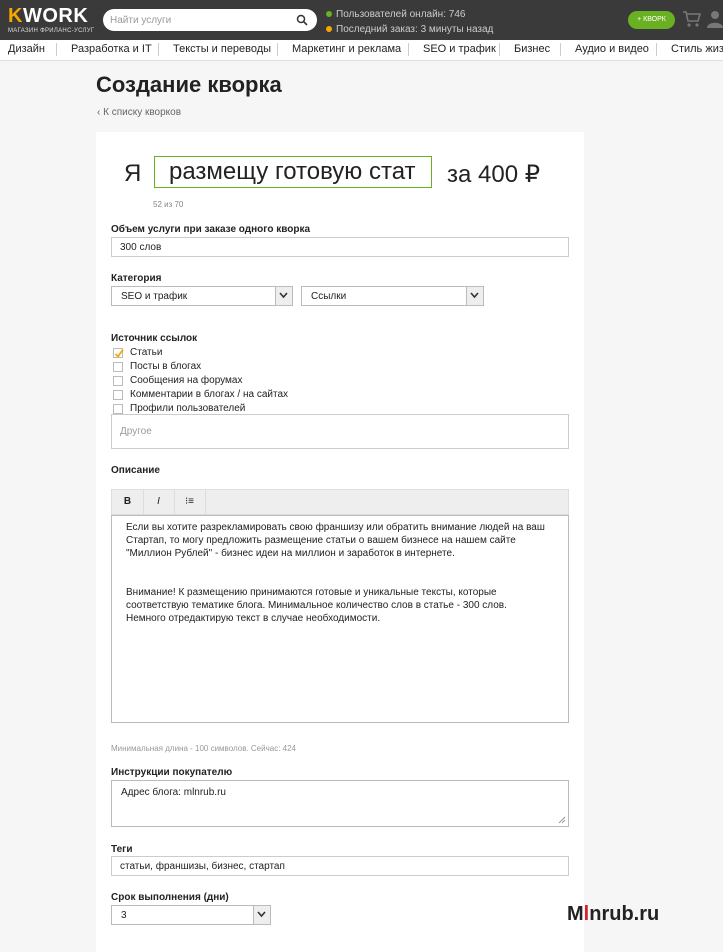 This screenshot has width=723, height=952. I want to click on online-dot-icon, so click(329, 14).